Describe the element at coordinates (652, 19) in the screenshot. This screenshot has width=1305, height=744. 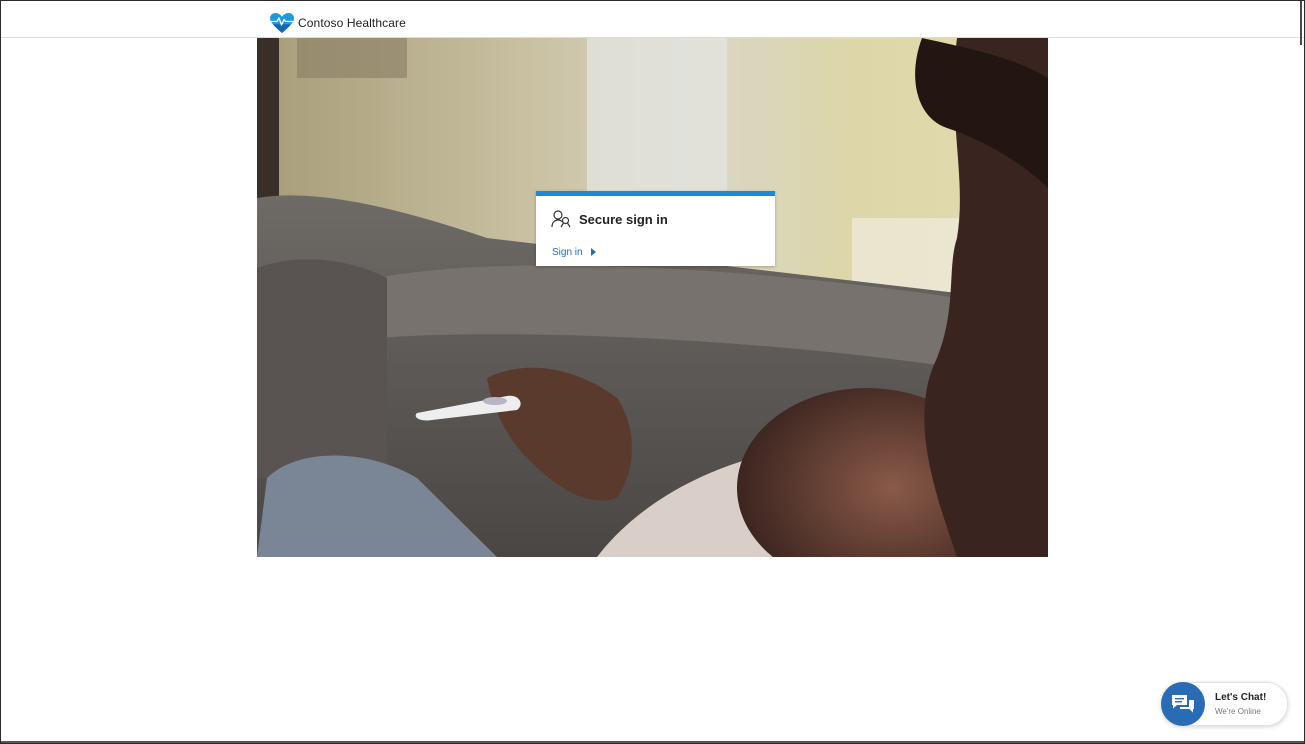
I see `site-header: Contoso Healthcare` at that location.